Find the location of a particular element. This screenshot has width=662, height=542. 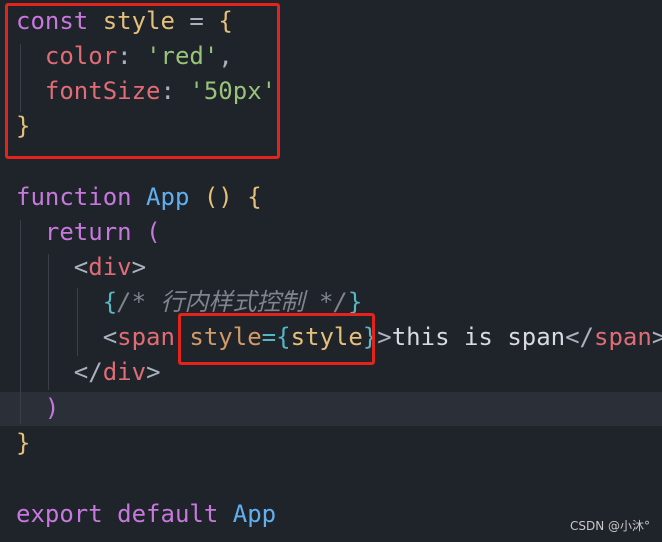

closing-tag-div: div is located at coordinates (124, 372).